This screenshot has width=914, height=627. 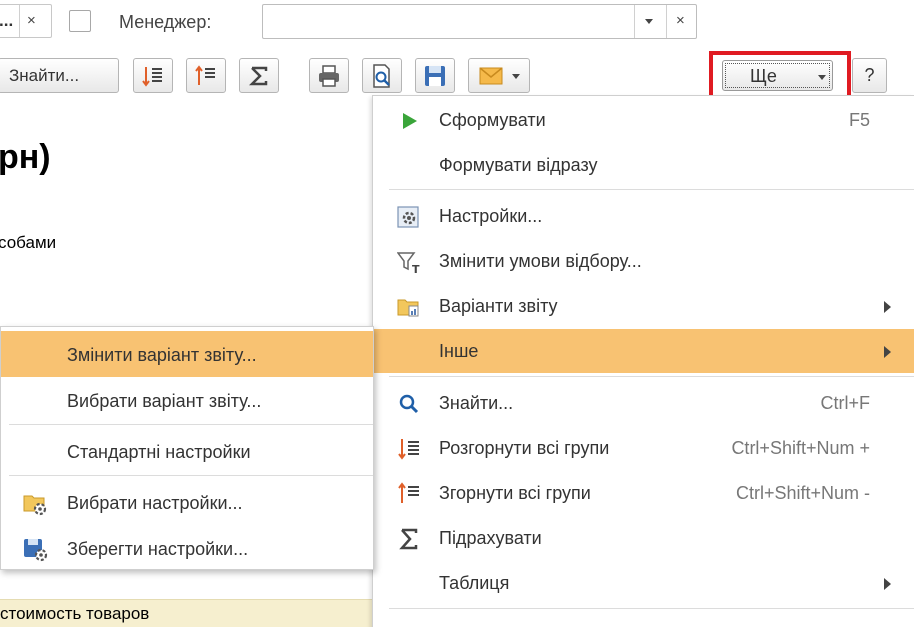 What do you see at coordinates (80, 21) in the screenshot?
I see `manager-checkbox` at bounding box center [80, 21].